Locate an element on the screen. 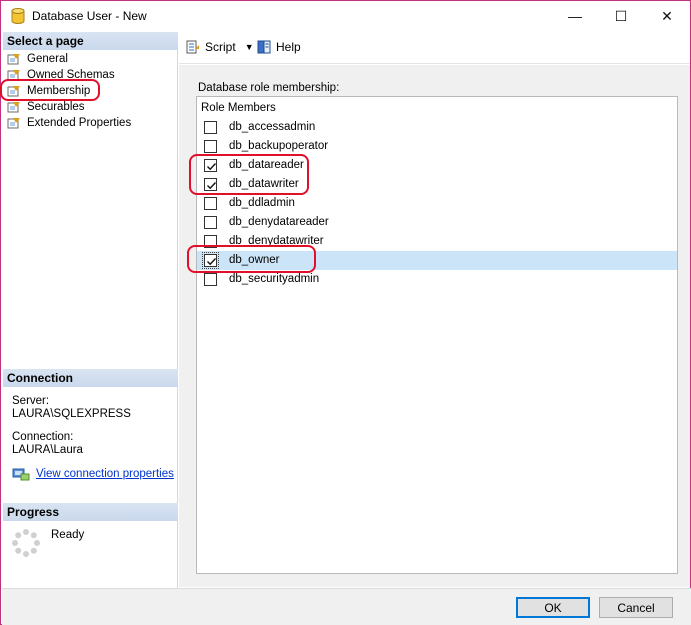 This screenshot has width=691, height=625. role-name: db_backupoperator is located at coordinates (279, 146).